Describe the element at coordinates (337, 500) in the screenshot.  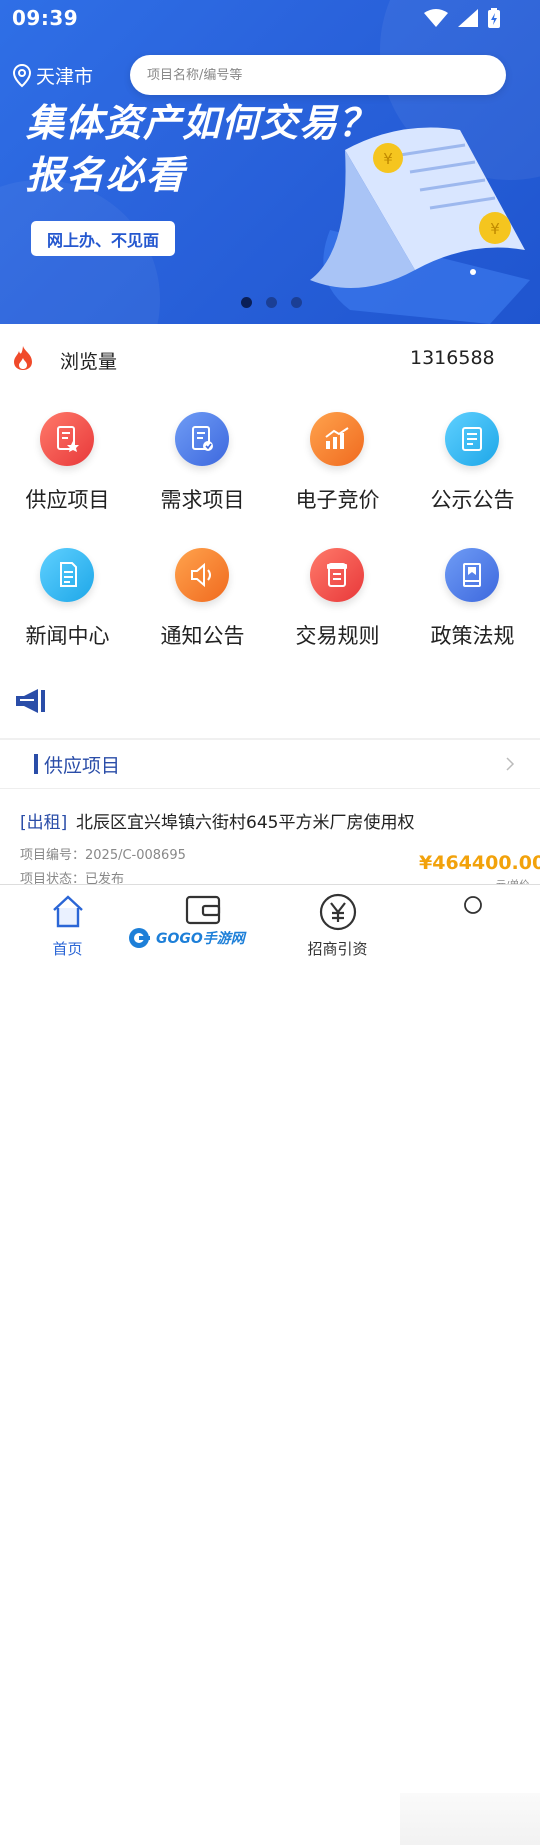
I see `menu-item-label: 电子竞价` at that location.